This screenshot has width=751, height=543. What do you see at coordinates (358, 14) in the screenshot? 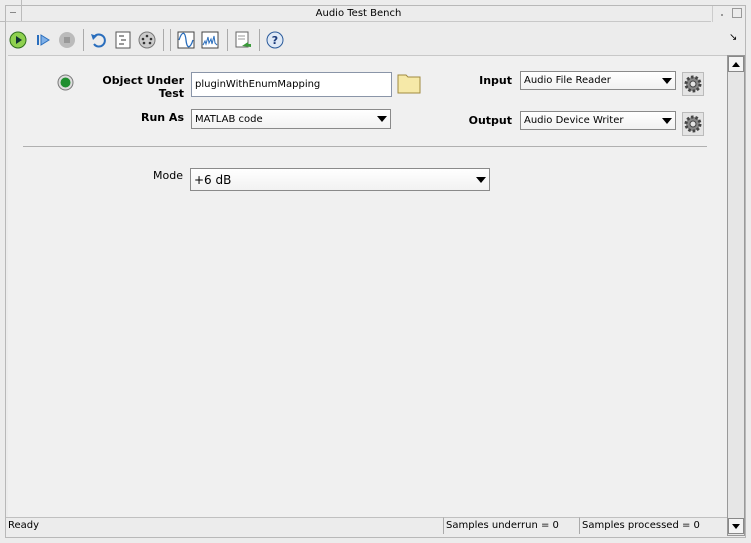
I see `window-title: Audio Test Bench` at bounding box center [358, 14].